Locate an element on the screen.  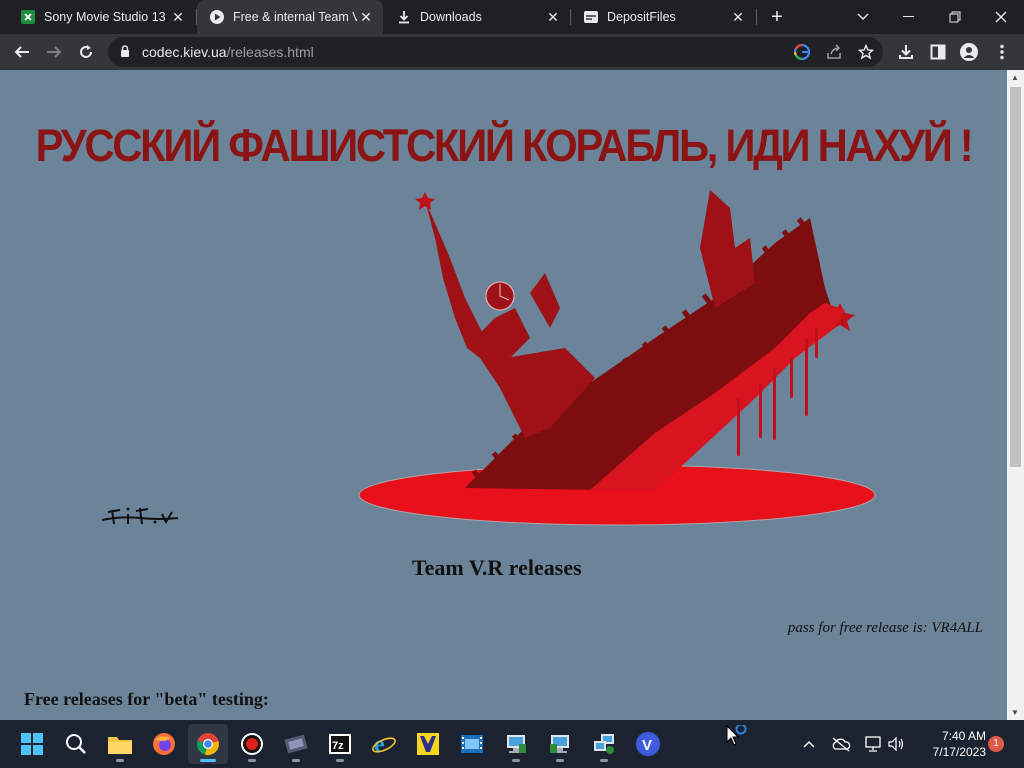
tab-title: Sony Movie Studio 13 ( is located at coordinates (106, 17).